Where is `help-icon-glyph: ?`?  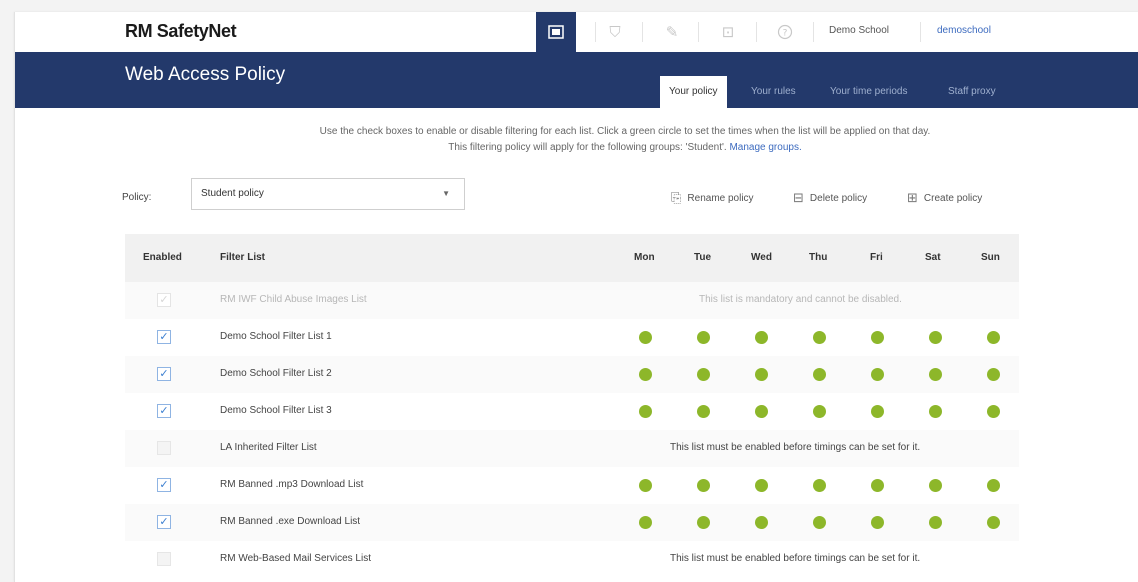
help-icon-glyph: ? is located at coordinates (785, 32).